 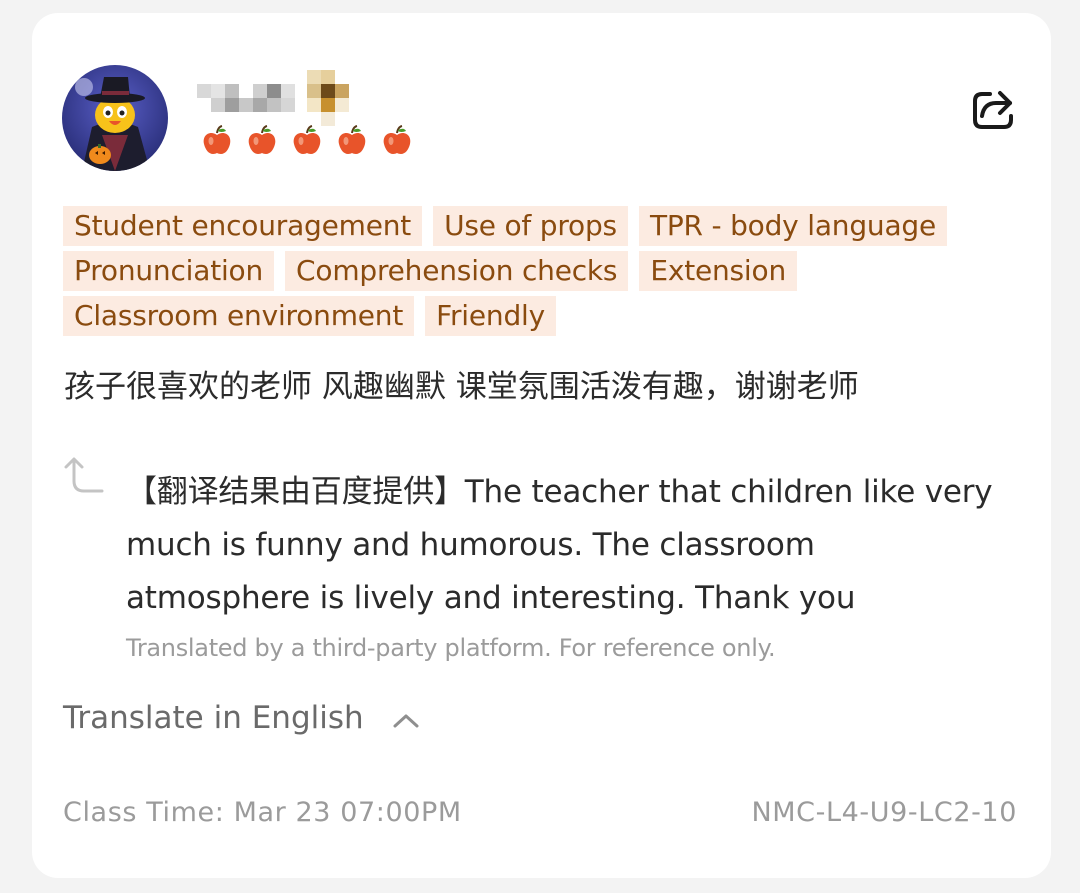 What do you see at coordinates (884, 812) in the screenshot?
I see `class-code: NMC-L4-U9-LC2-10` at bounding box center [884, 812].